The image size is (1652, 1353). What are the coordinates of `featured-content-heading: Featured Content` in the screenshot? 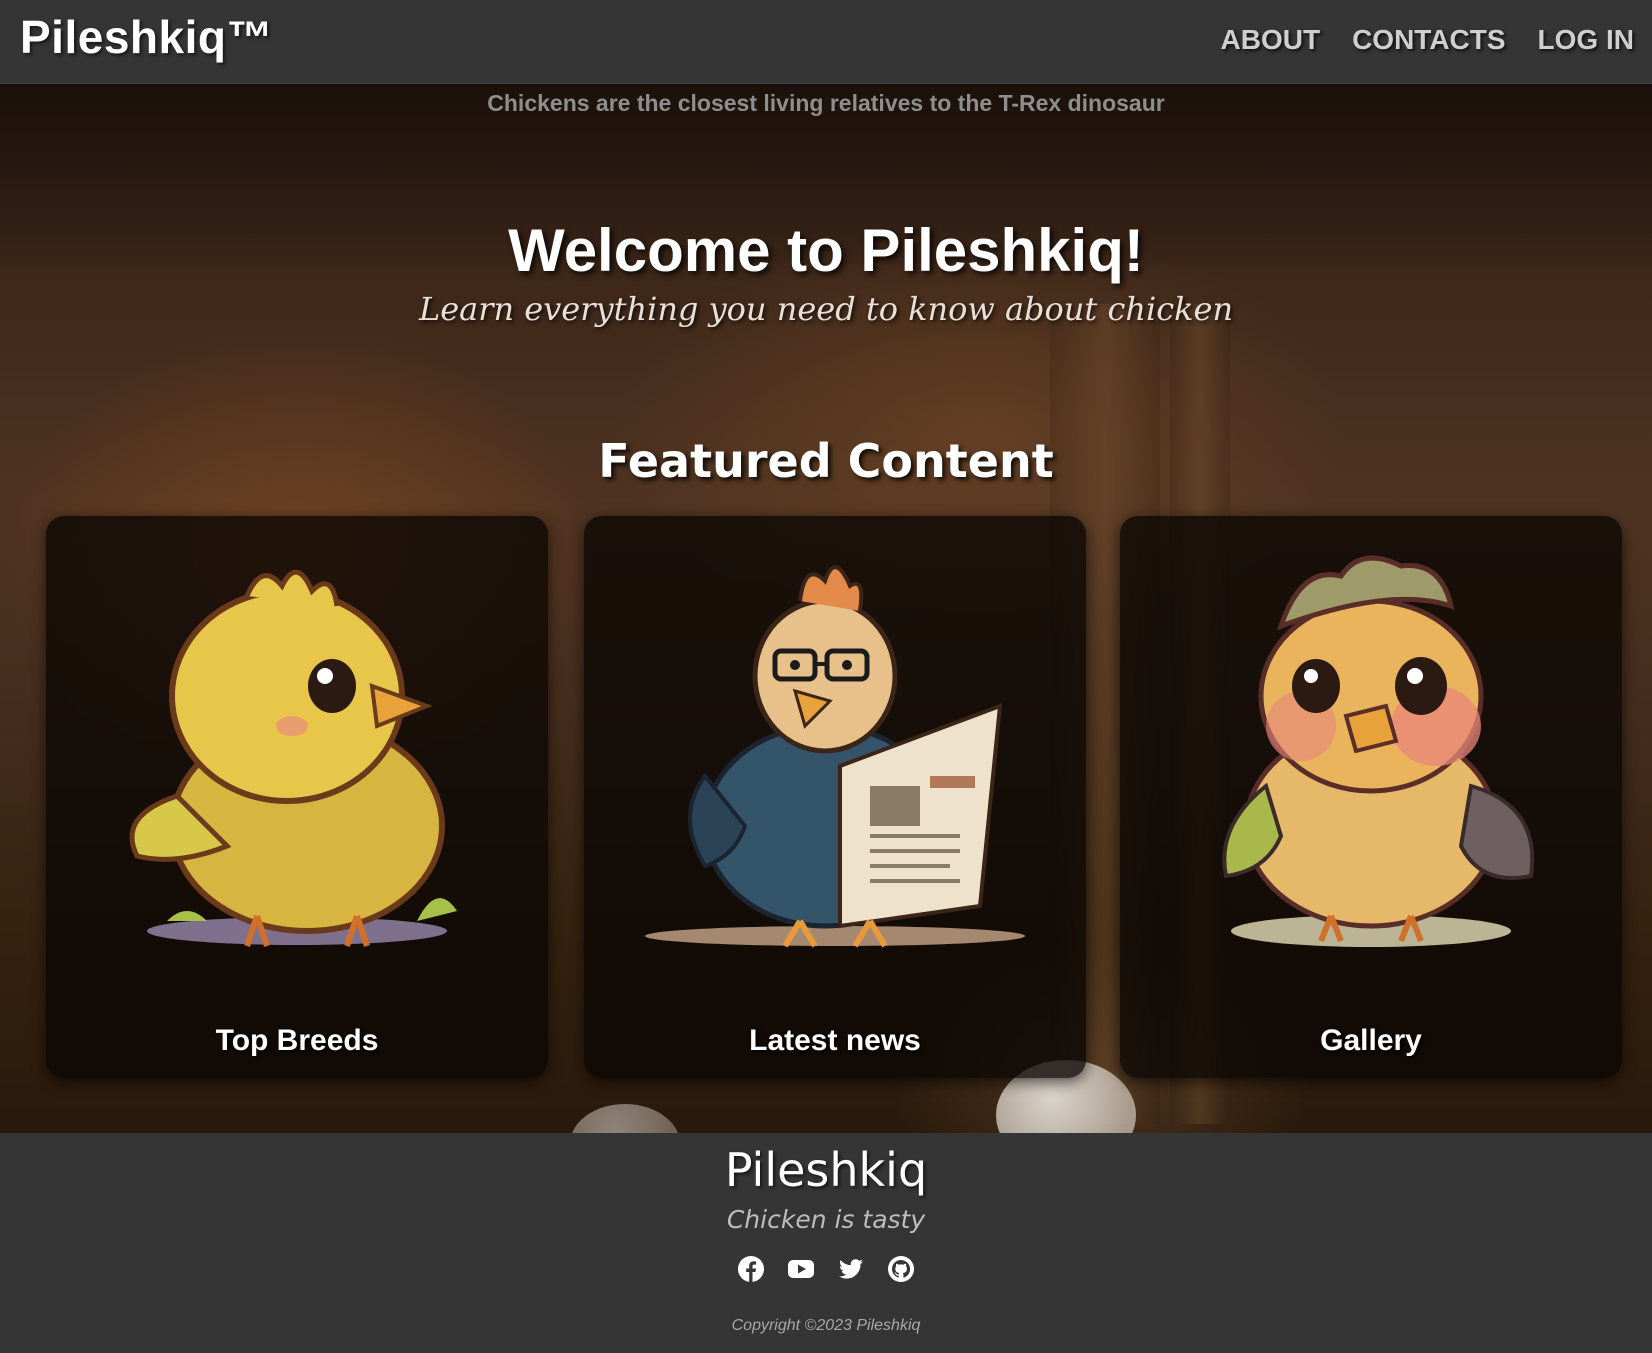 It's located at (826, 461).